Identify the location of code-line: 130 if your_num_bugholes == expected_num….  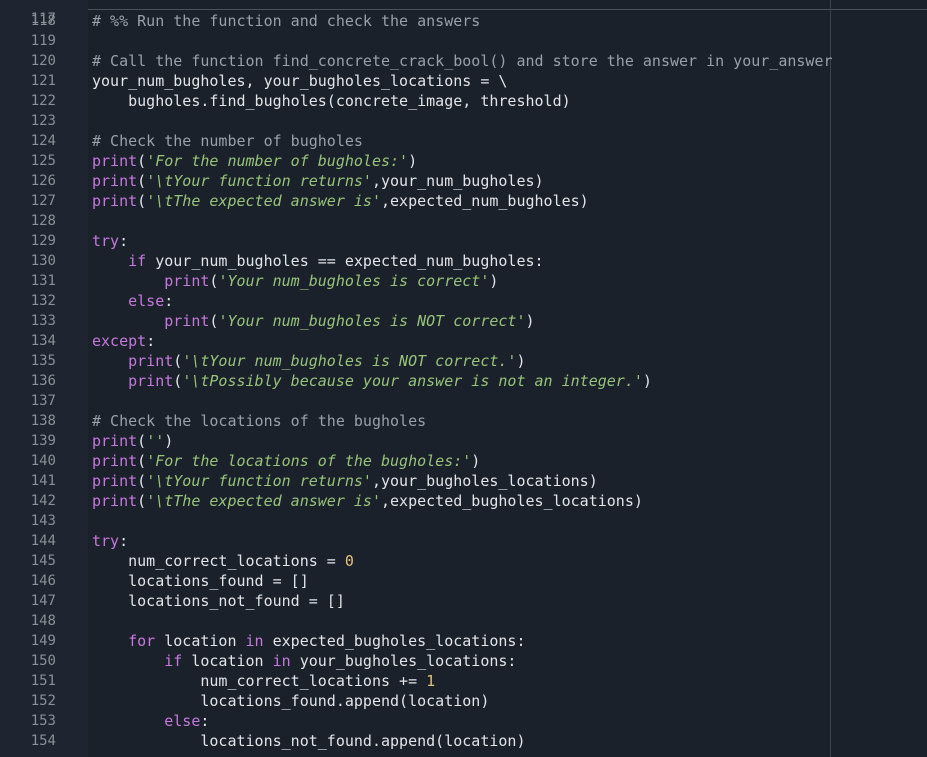
(463, 261).